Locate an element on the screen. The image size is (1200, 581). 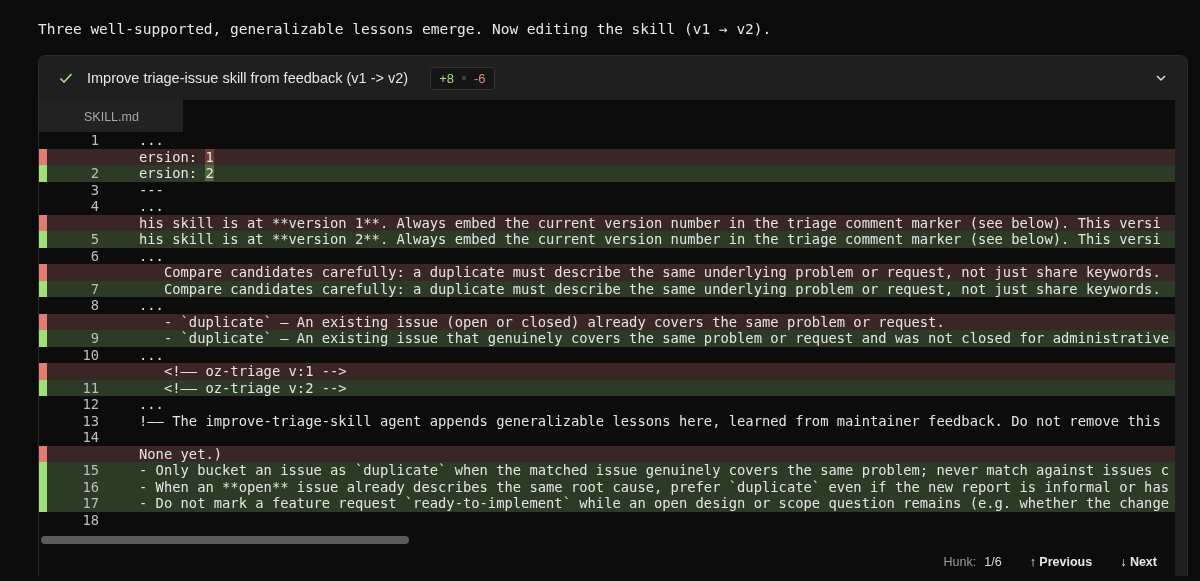
code-line: --- is located at coordinates (151, 189).